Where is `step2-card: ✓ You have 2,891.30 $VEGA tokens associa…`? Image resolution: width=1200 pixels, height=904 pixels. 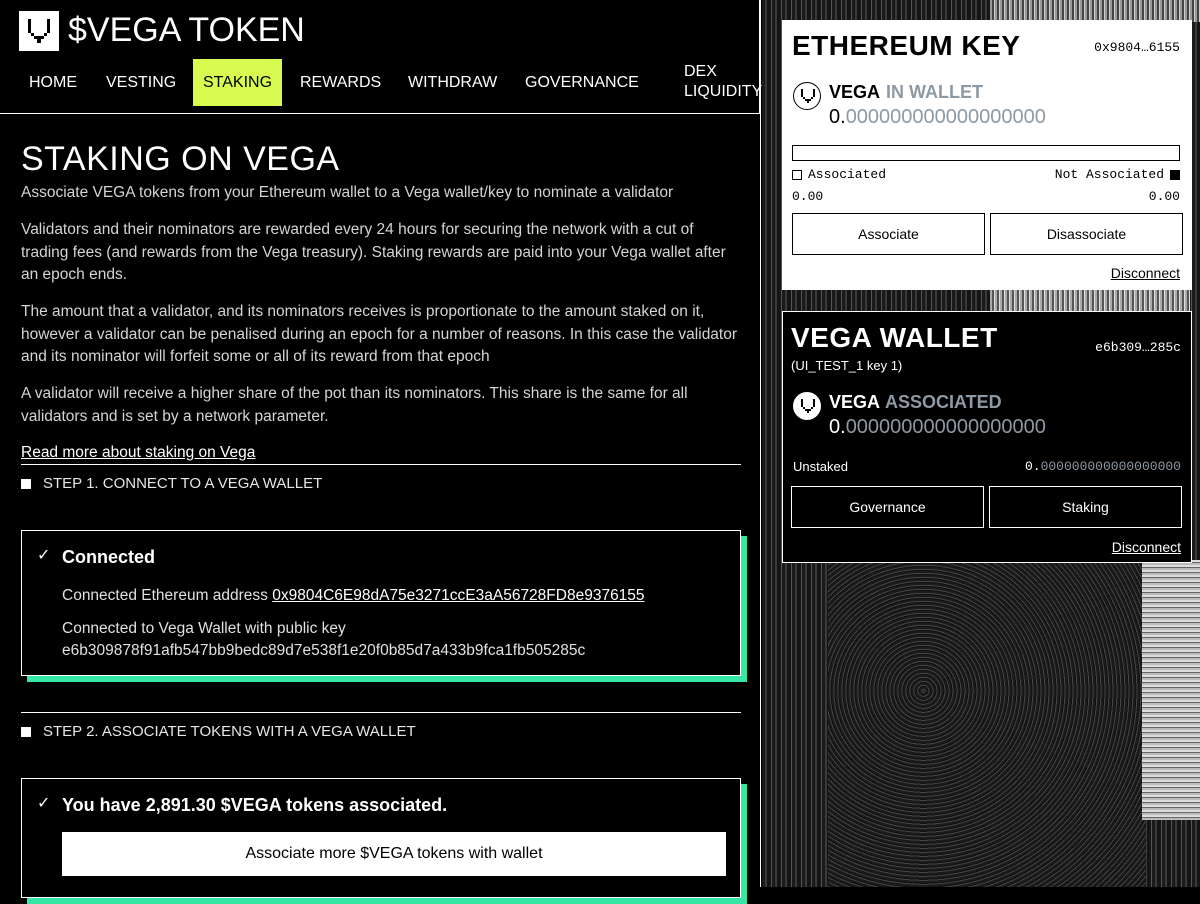 step2-card: ✓ You have 2,891.30 $VEGA tokens associa… is located at coordinates (381, 838).